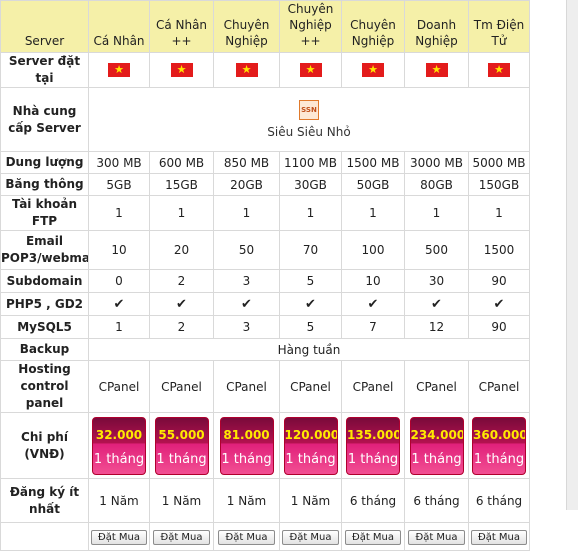 Image resolution: width=578 pixels, height=551 pixels. What do you see at coordinates (436, 250) in the screenshot?
I see `email-value: 500` at bounding box center [436, 250].